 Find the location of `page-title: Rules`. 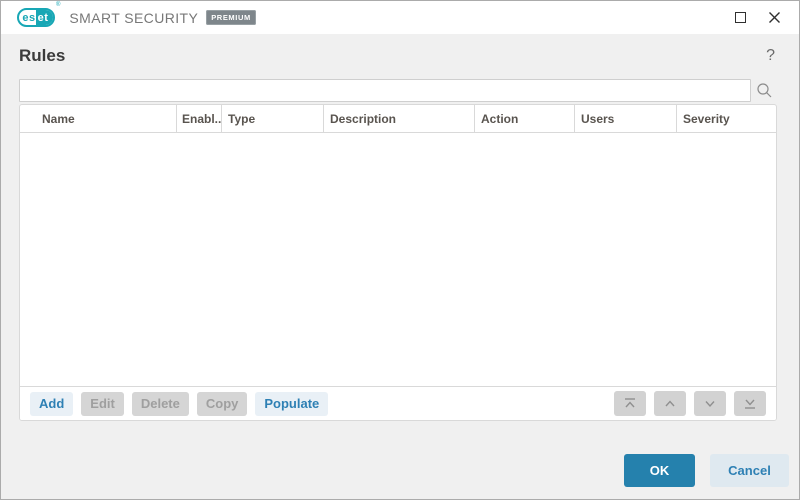

page-title: Rules is located at coordinates (42, 55).